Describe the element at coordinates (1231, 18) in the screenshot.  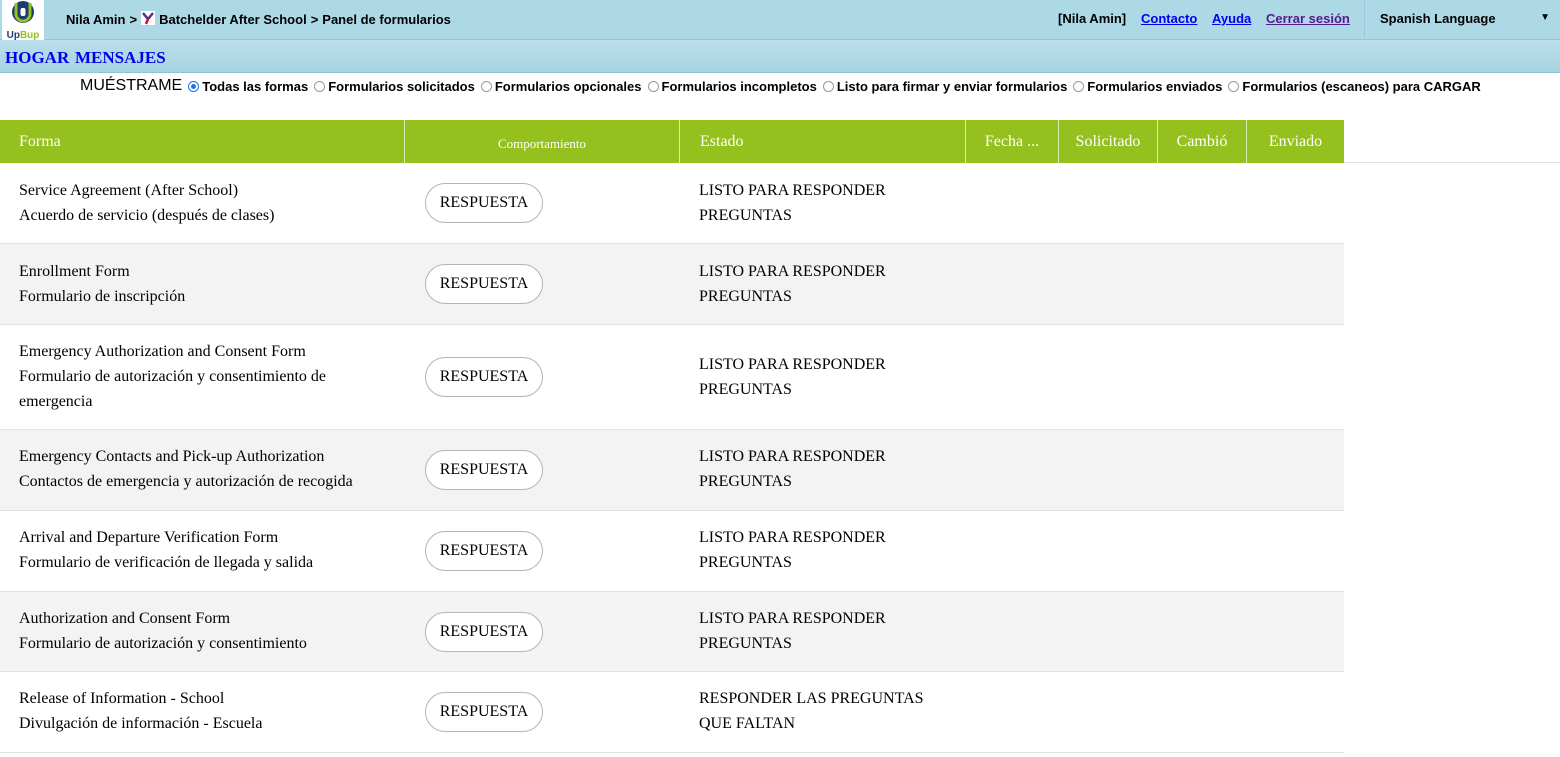
I see `help-link: Ayuda` at that location.